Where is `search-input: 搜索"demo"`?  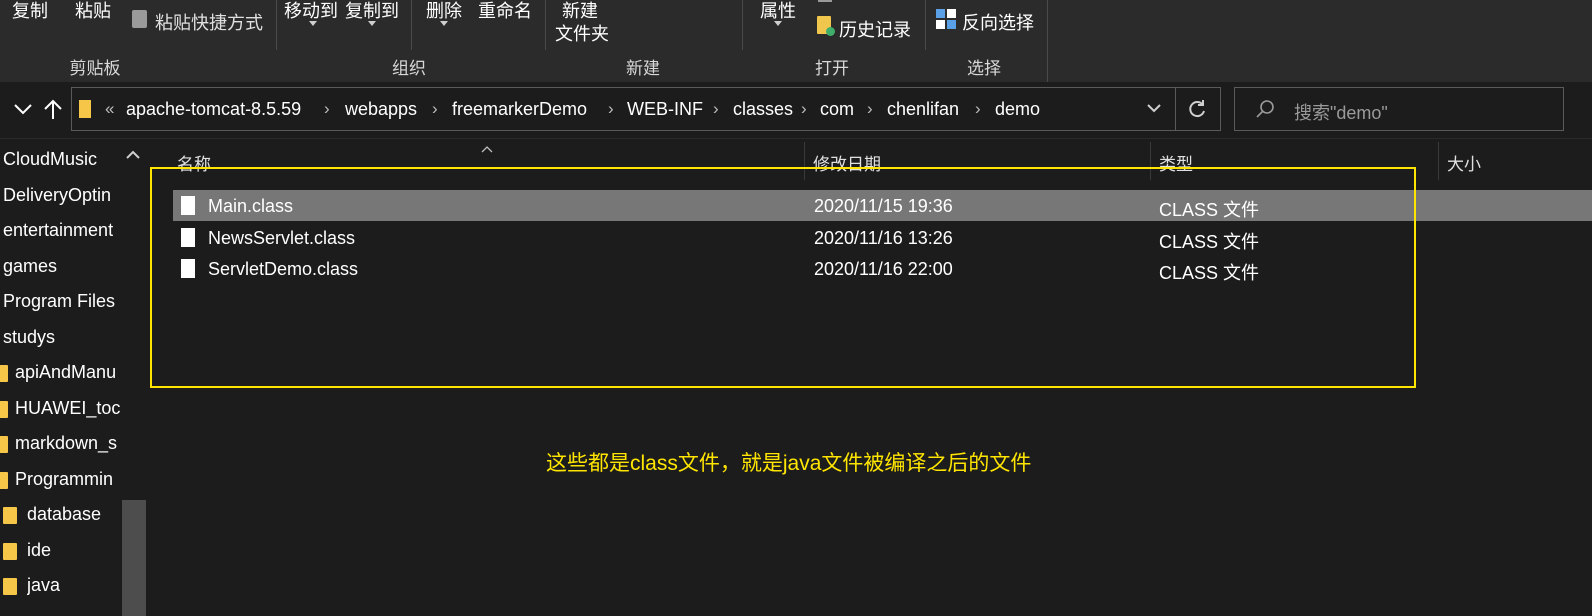
search-input: 搜索"demo" is located at coordinates (1341, 112).